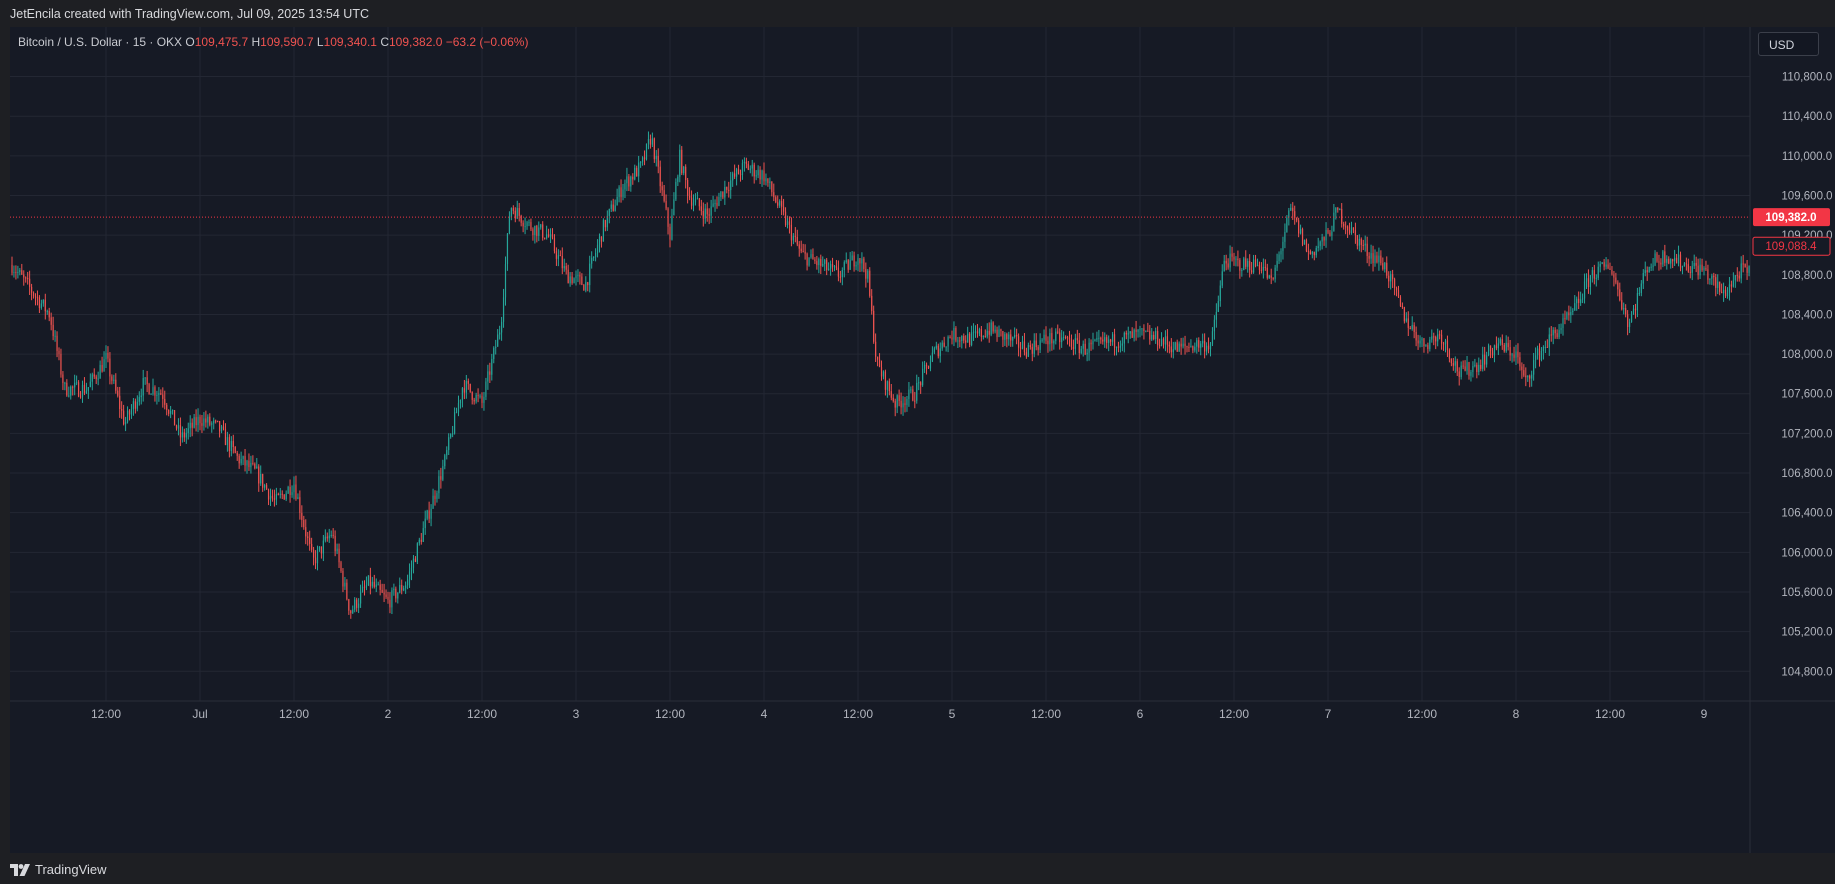 The height and width of the screenshot is (884, 1835). What do you see at coordinates (482, 714) in the screenshot?
I see `x-tick-label: 12:00` at bounding box center [482, 714].